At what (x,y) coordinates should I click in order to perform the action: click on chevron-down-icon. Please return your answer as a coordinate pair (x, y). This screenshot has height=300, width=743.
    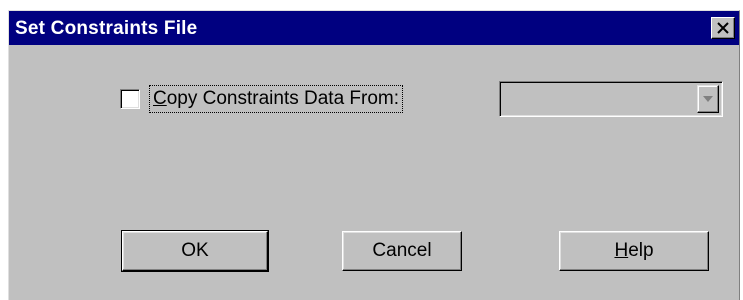
    Looking at the image, I should click on (708, 99).